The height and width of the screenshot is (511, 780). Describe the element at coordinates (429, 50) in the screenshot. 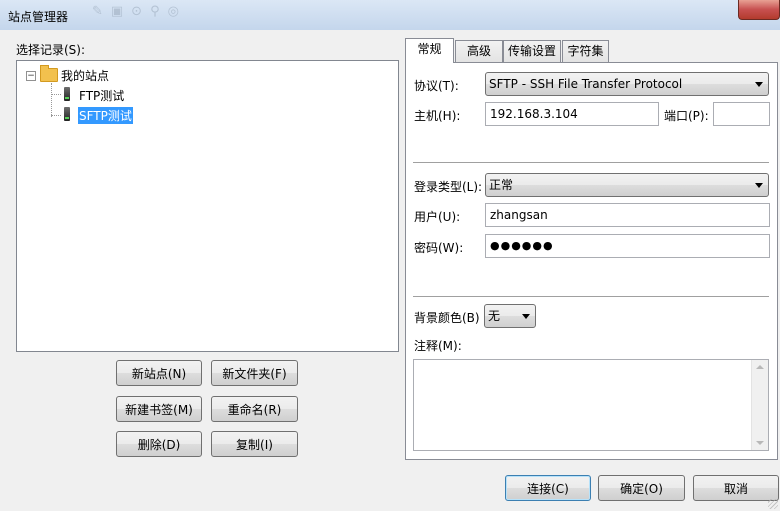

I see `tab-general: 常规` at that location.